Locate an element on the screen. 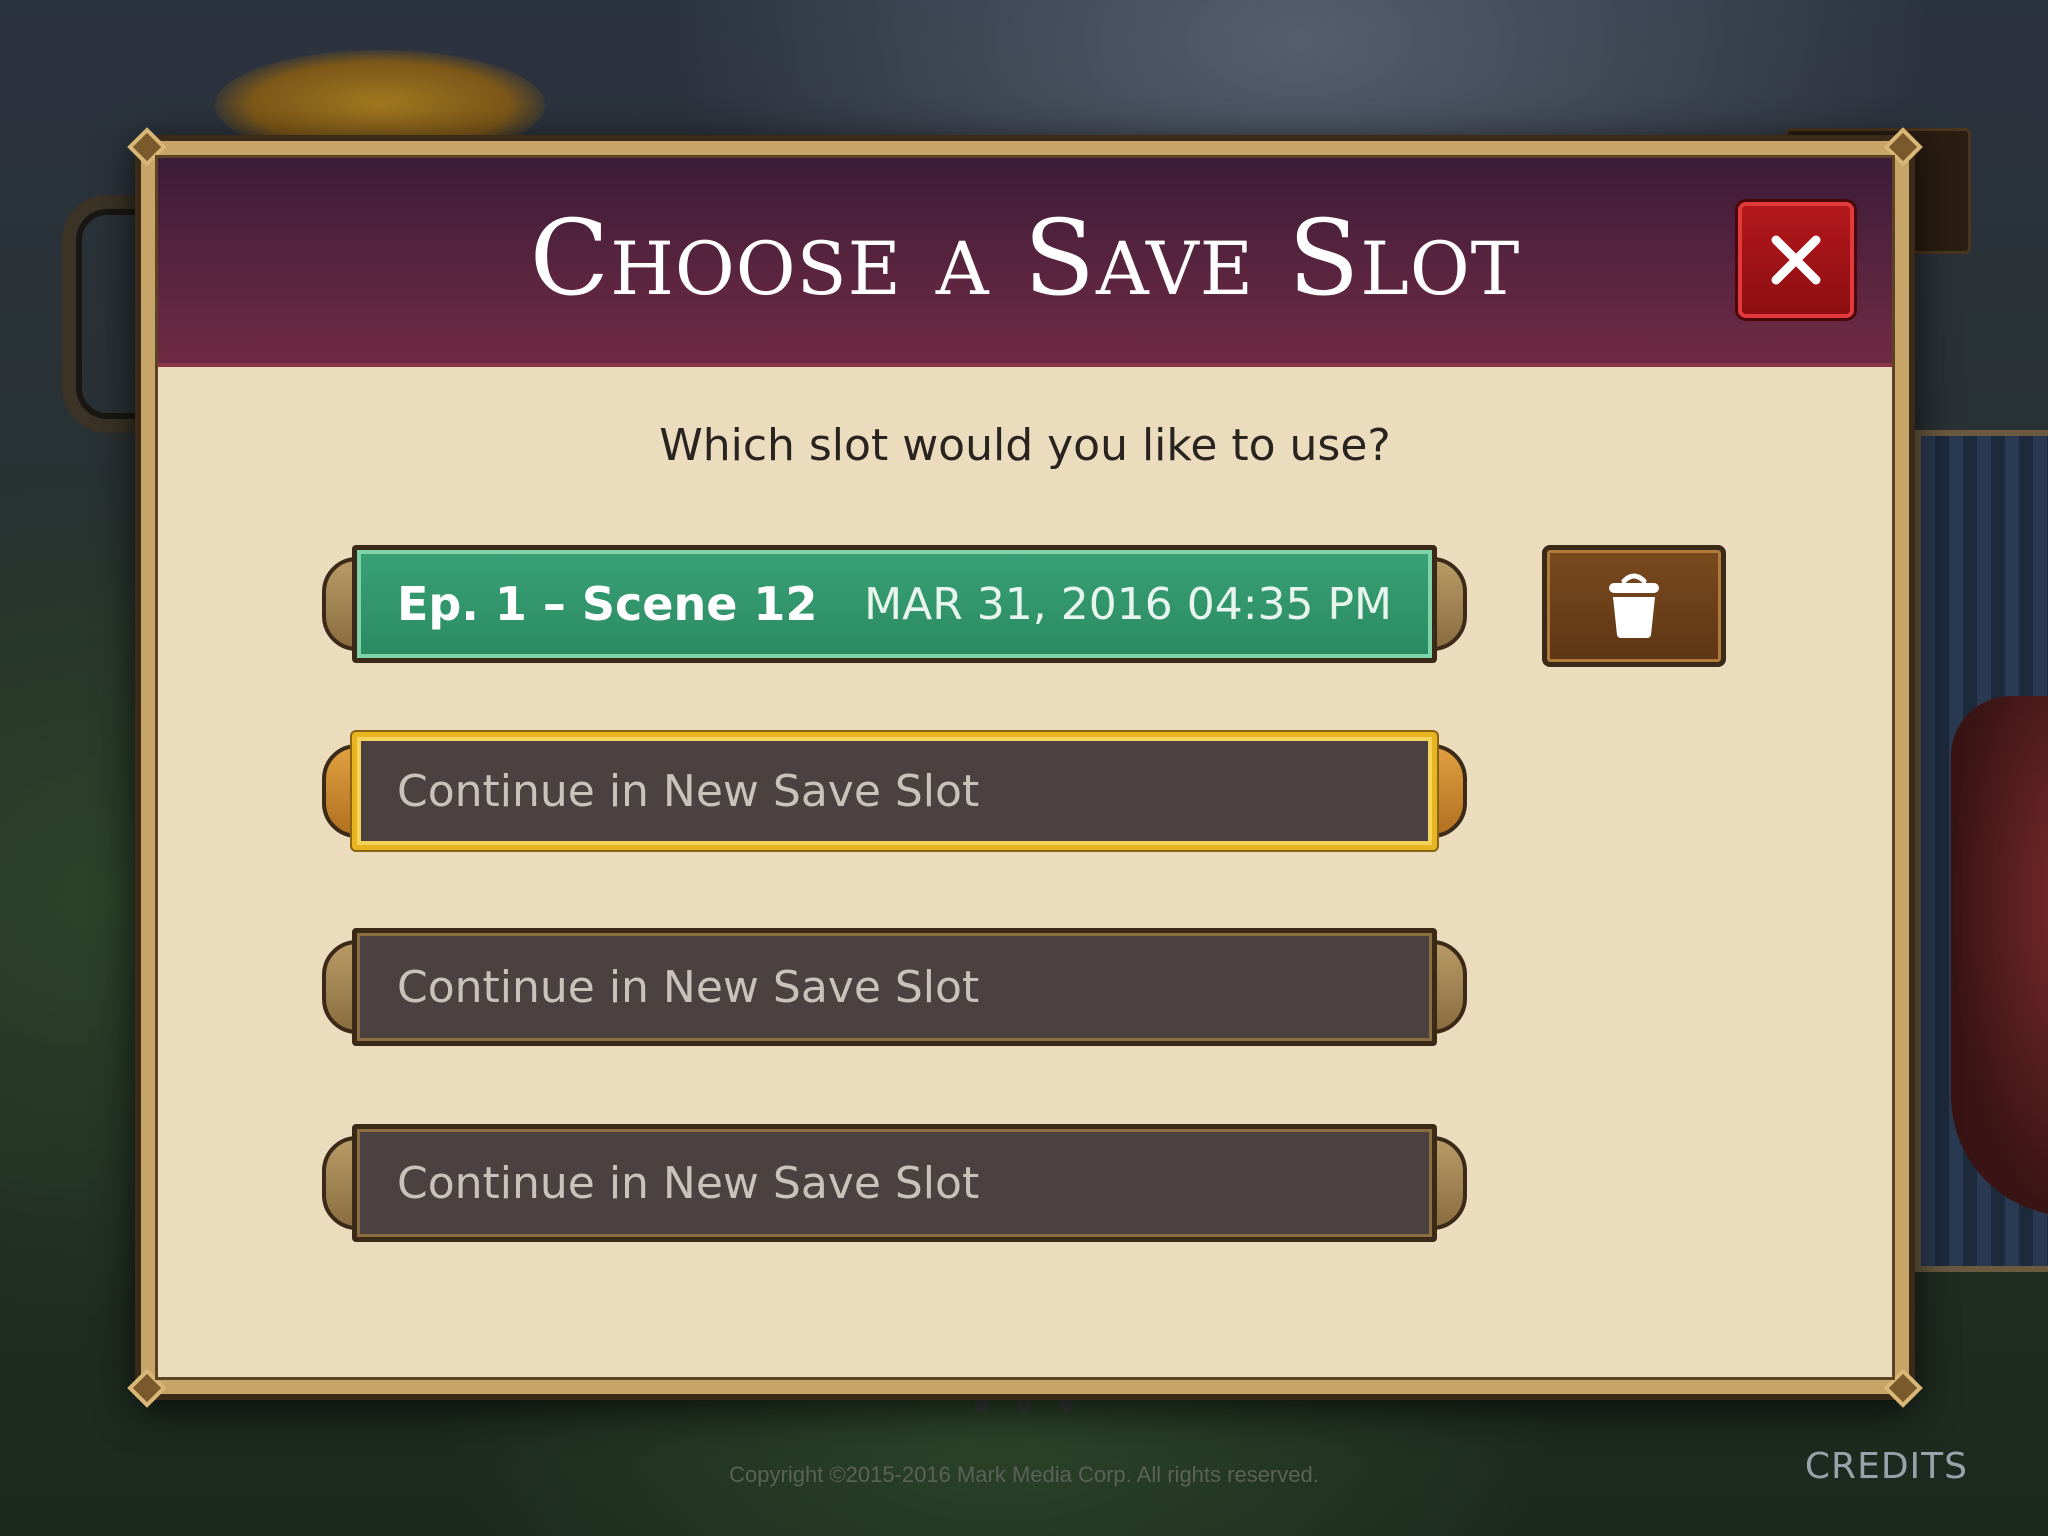 The image size is (2048, 1536). slot-save-date: MAR 31, 2016 04:35 PM is located at coordinates (1128, 604).